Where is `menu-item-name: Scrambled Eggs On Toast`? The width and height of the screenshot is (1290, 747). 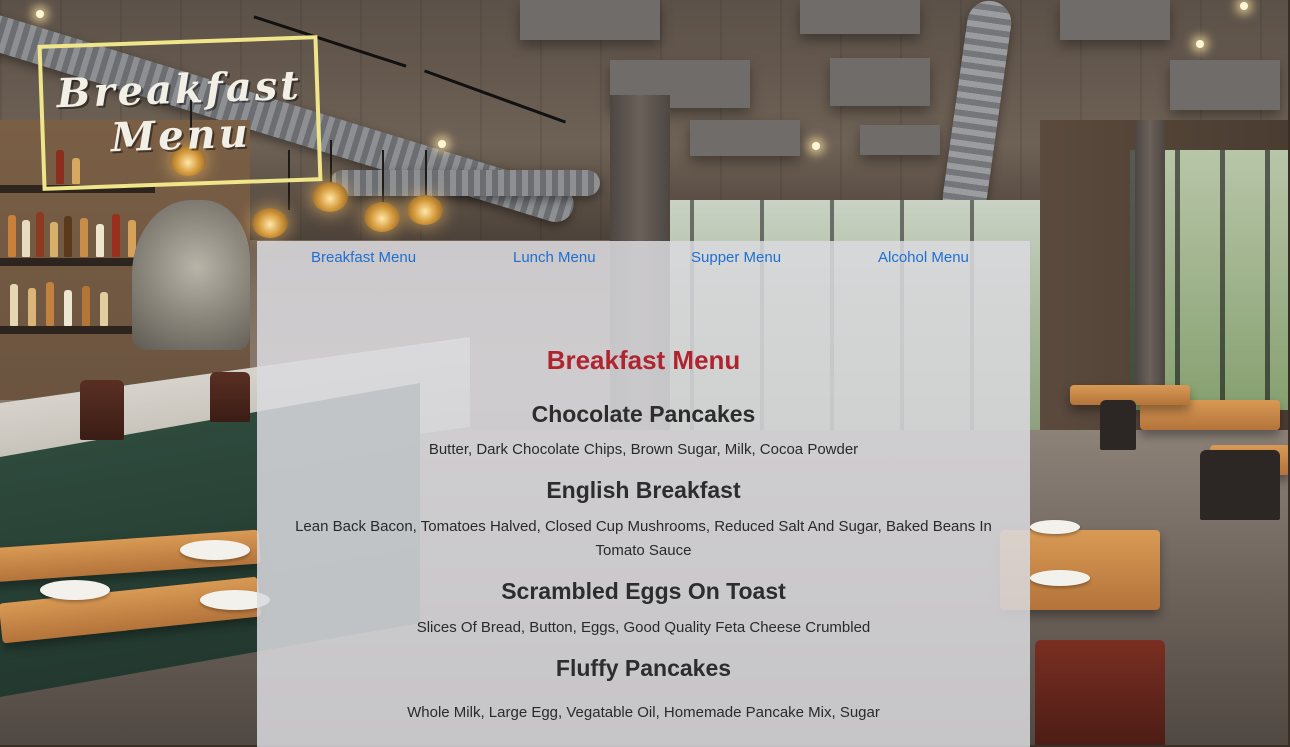 menu-item-name: Scrambled Eggs On Toast is located at coordinates (643, 591).